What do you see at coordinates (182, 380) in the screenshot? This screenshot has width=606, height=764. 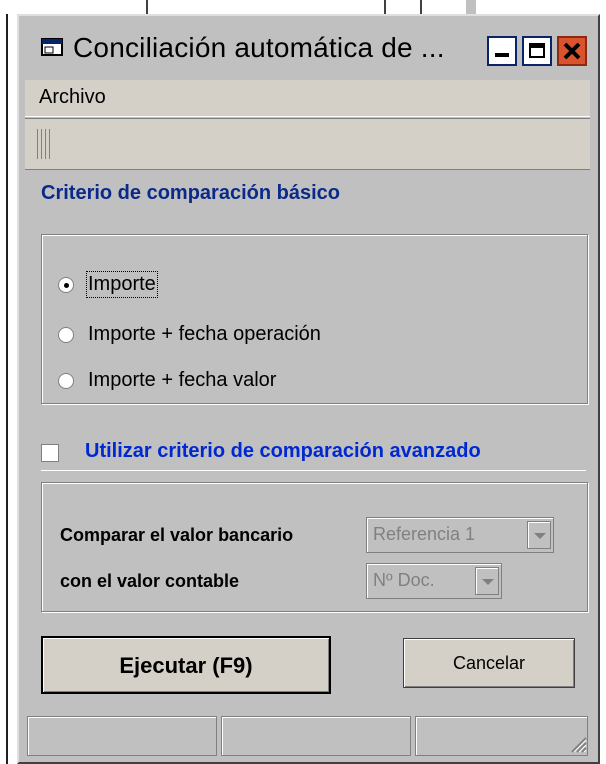 I see `radio-label: Importe + fecha valor` at bounding box center [182, 380].